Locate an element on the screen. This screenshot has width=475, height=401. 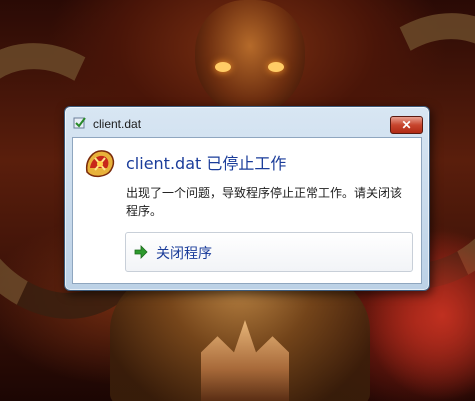
close-button: ✕ is located at coordinates (406, 125).